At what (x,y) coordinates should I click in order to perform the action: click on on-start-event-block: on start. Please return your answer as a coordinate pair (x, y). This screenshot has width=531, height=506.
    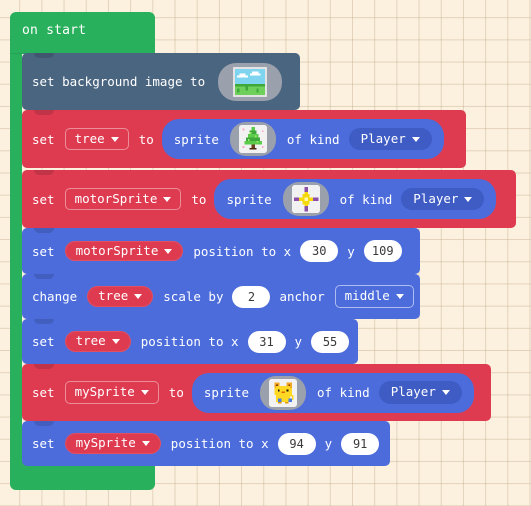
    Looking at the image, I should click on (82, 33).